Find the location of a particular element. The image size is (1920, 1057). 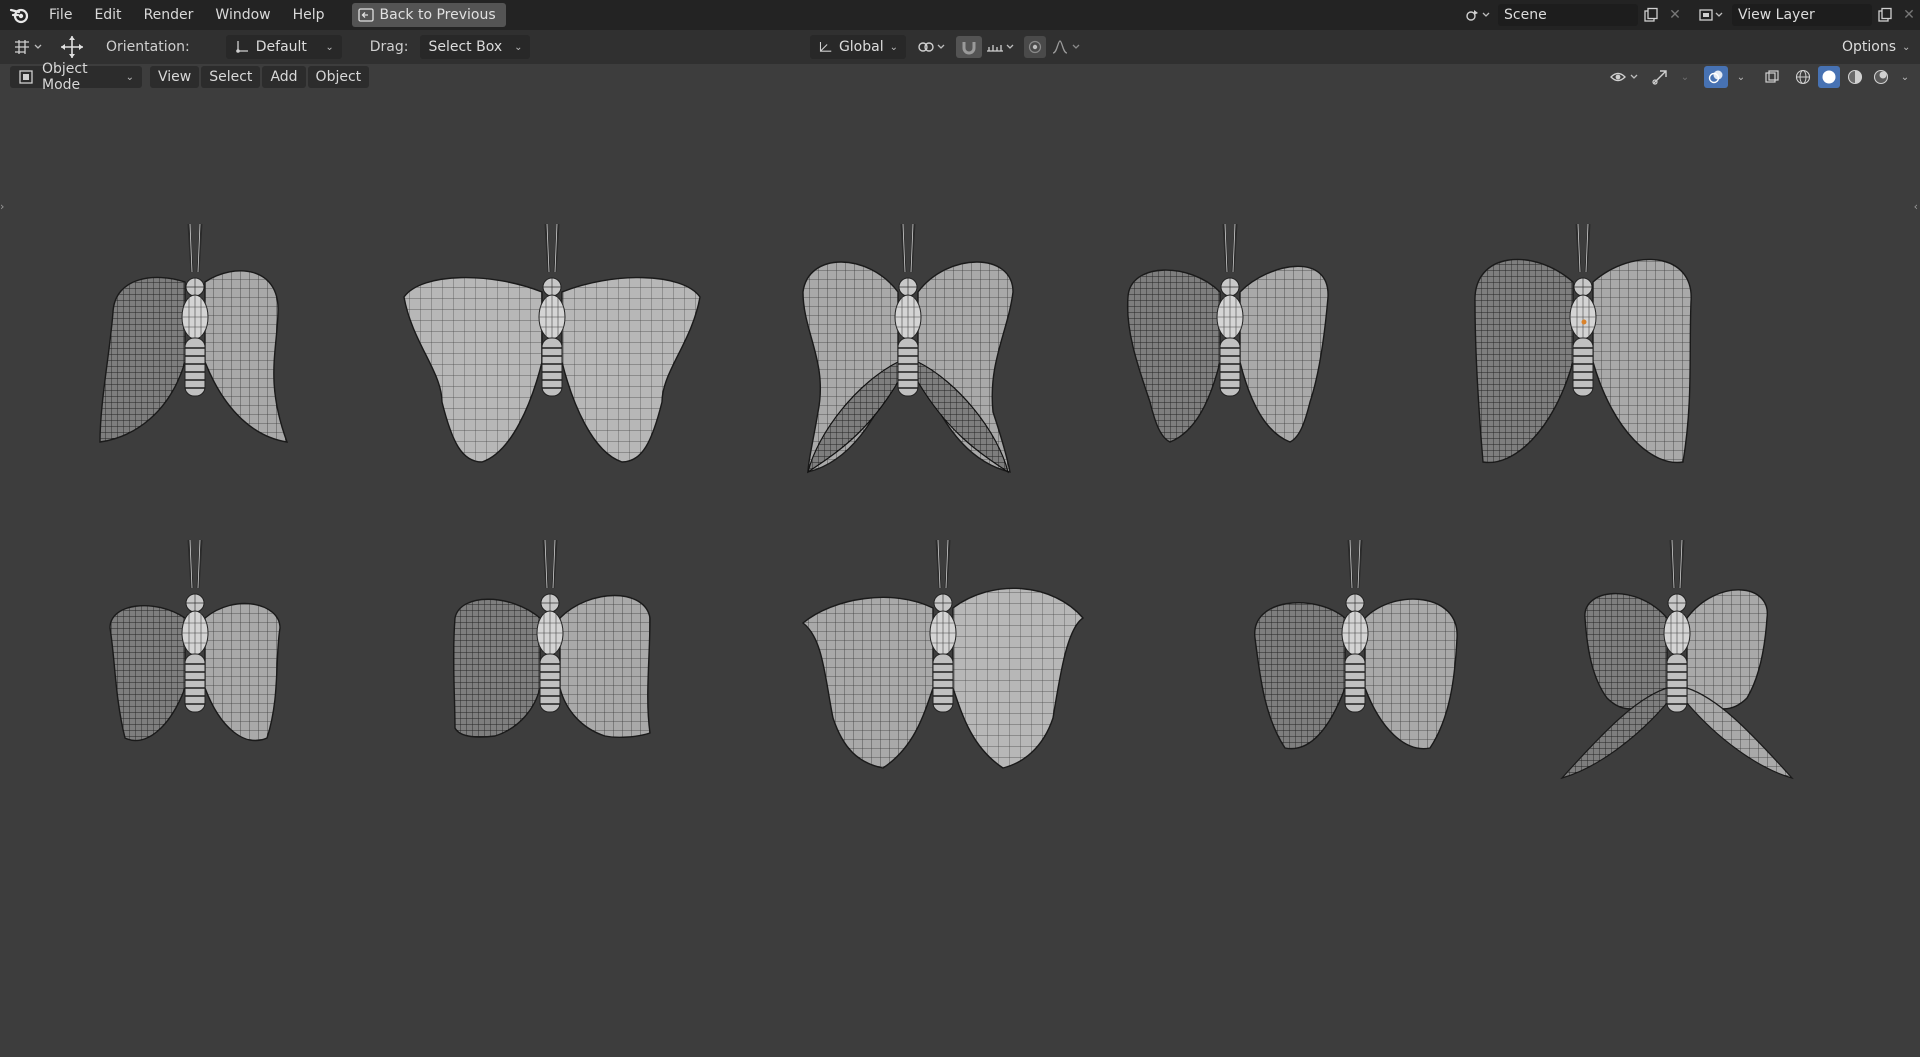

editor-type-icon is located at coordinates (28, 47).